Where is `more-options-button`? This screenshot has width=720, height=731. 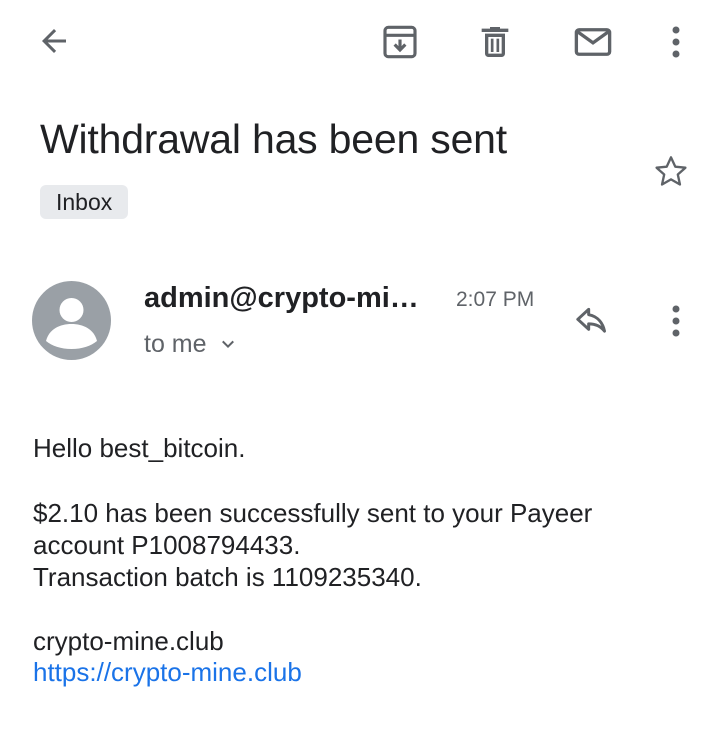 more-options-button is located at coordinates (676, 42).